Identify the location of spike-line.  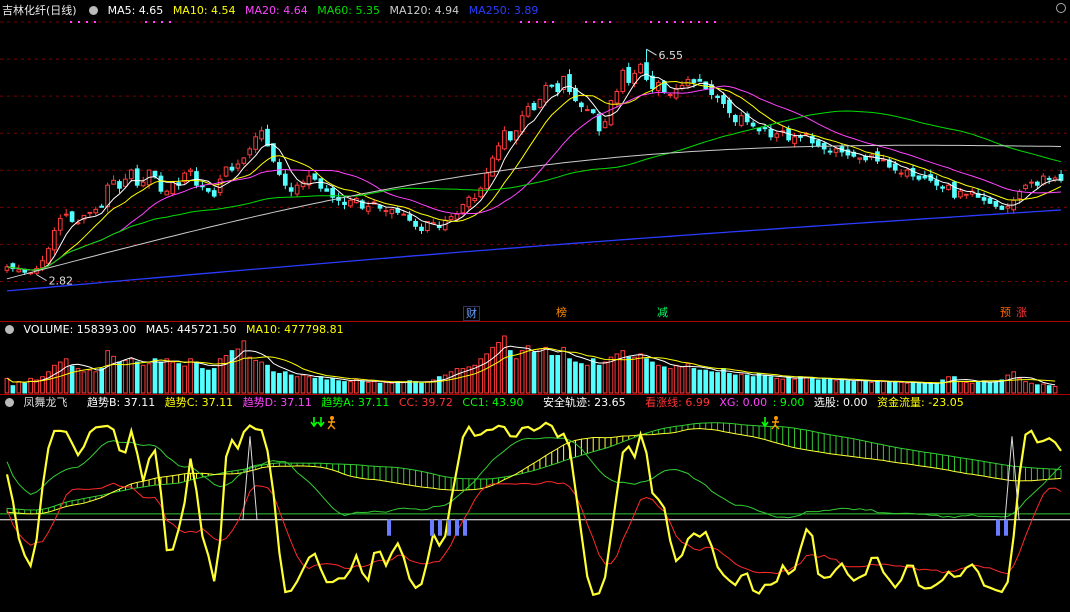
(250, 478).